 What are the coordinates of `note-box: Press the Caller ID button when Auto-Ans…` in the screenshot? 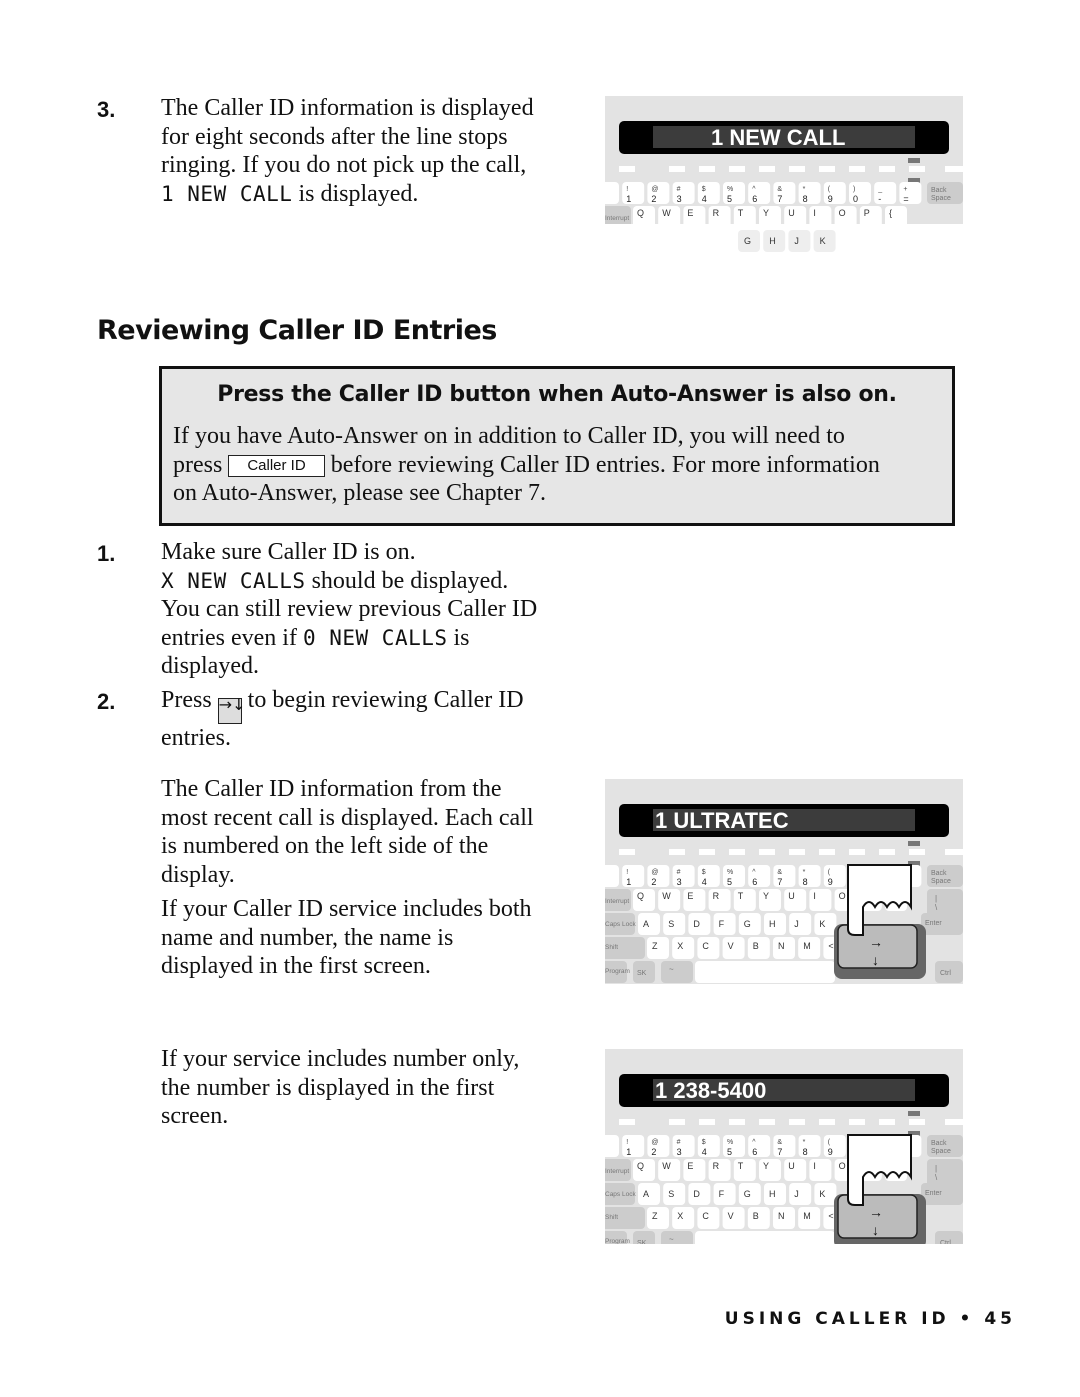 It's located at (557, 446).